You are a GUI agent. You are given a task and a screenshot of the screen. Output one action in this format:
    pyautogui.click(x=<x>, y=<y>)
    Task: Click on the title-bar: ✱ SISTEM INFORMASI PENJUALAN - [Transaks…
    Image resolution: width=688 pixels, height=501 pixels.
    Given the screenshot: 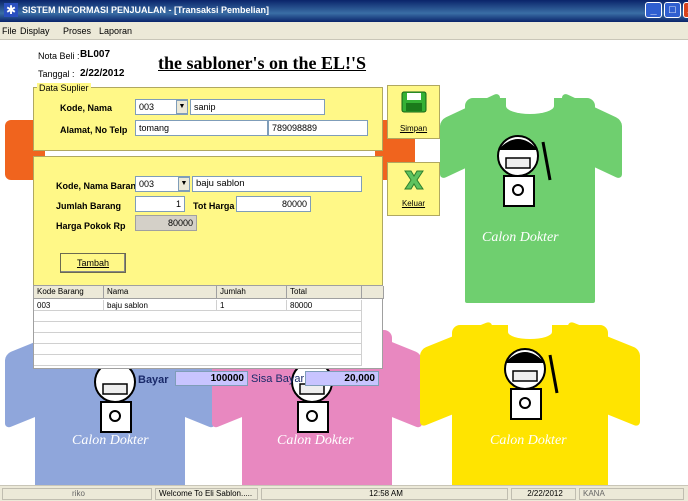 What is the action you would take?
    pyautogui.click(x=344, y=11)
    